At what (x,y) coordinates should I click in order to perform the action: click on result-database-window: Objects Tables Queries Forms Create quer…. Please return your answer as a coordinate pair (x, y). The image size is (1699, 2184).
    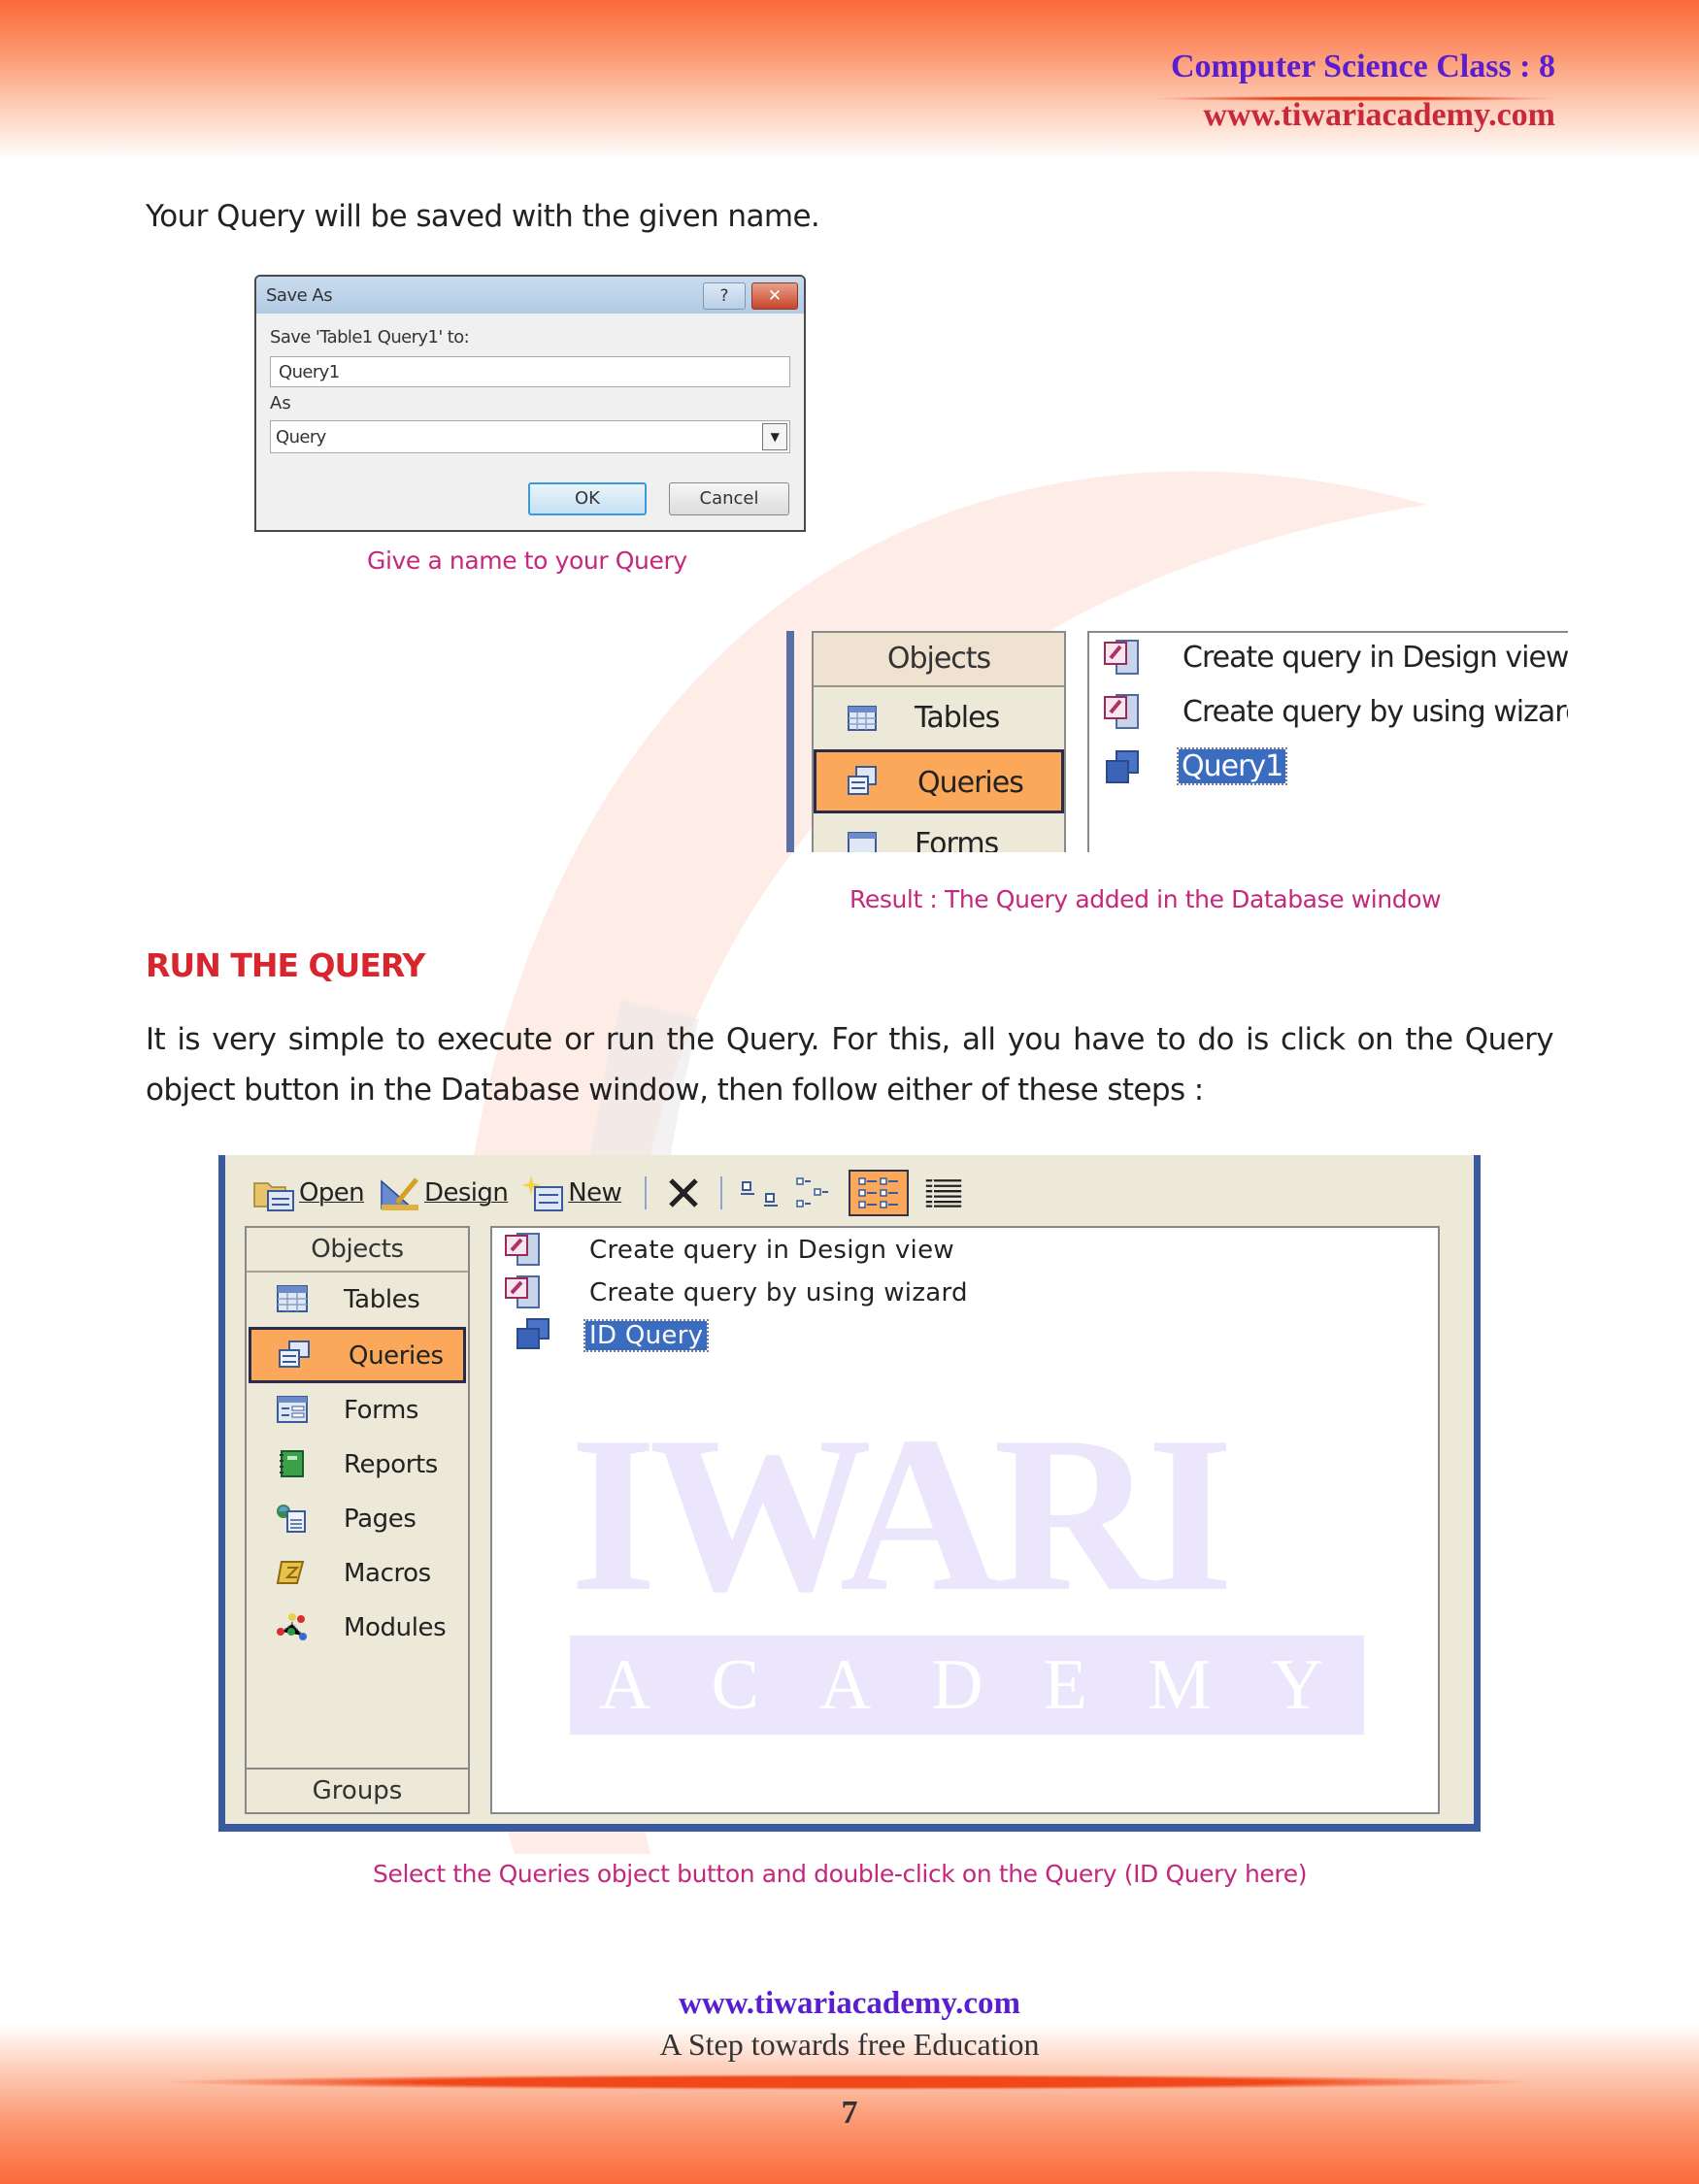
    Looking at the image, I should click on (1177, 741).